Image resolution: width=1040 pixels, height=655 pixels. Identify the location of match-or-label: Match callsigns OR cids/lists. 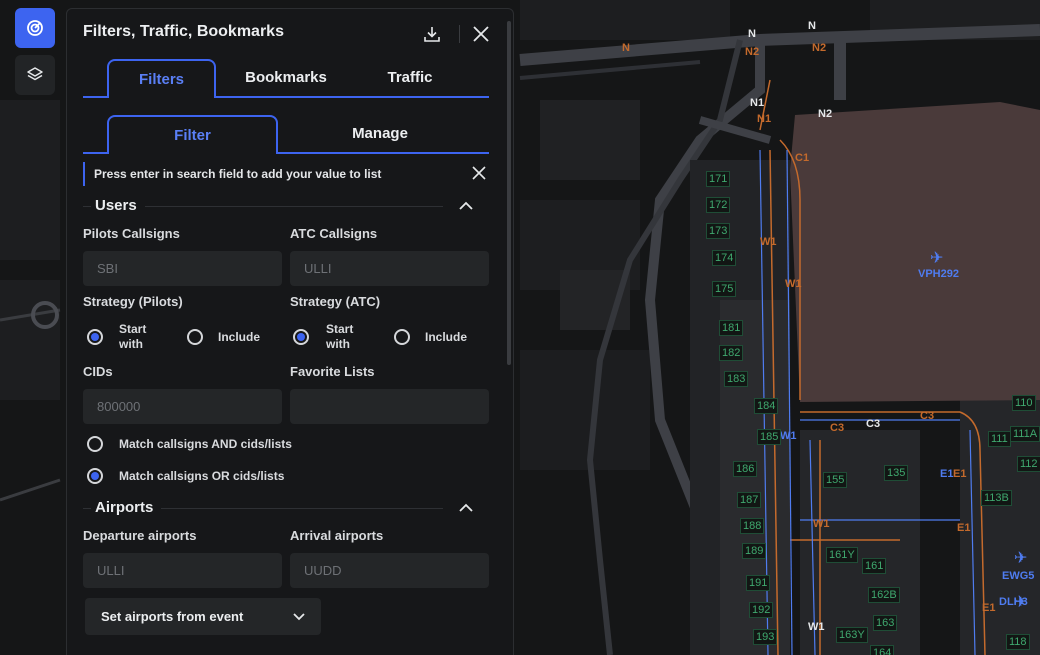
(202, 476).